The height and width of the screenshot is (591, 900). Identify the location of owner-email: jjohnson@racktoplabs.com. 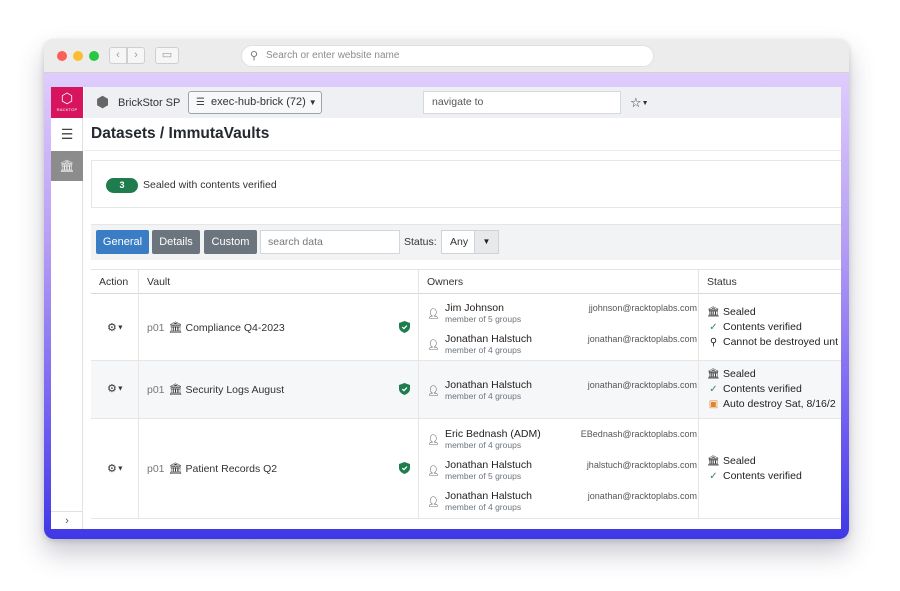
(642, 308).